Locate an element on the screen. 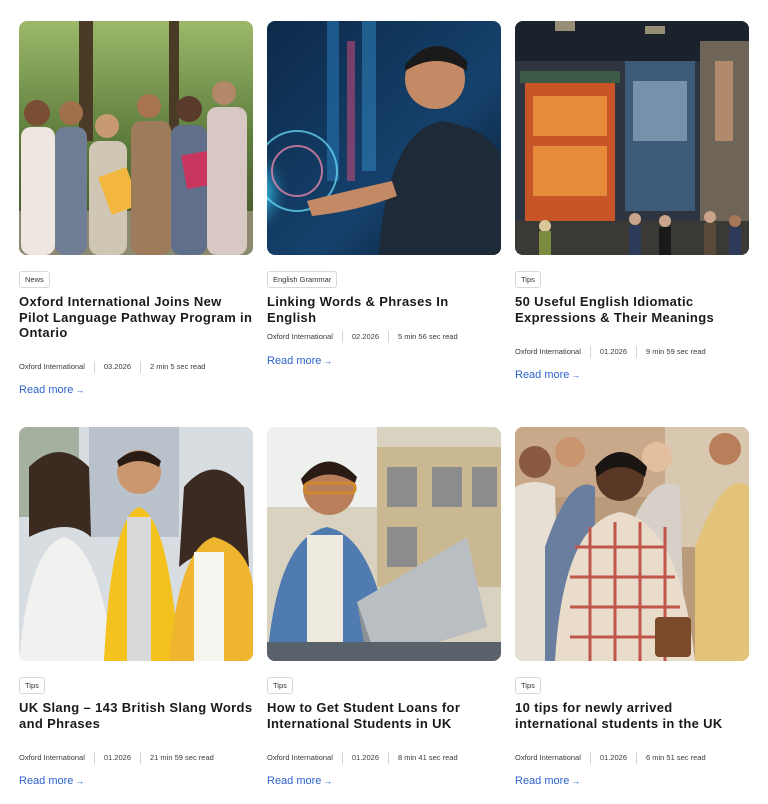  article-image-friends-laughing is located at coordinates (136, 544).